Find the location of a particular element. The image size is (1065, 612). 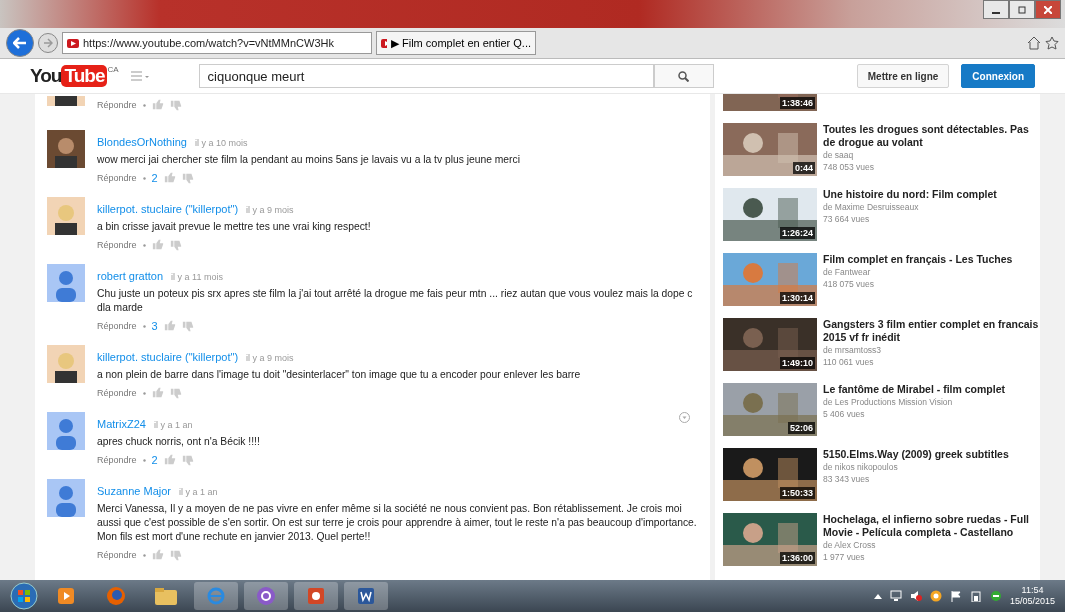

restore-button is located at coordinates (1022, 9).